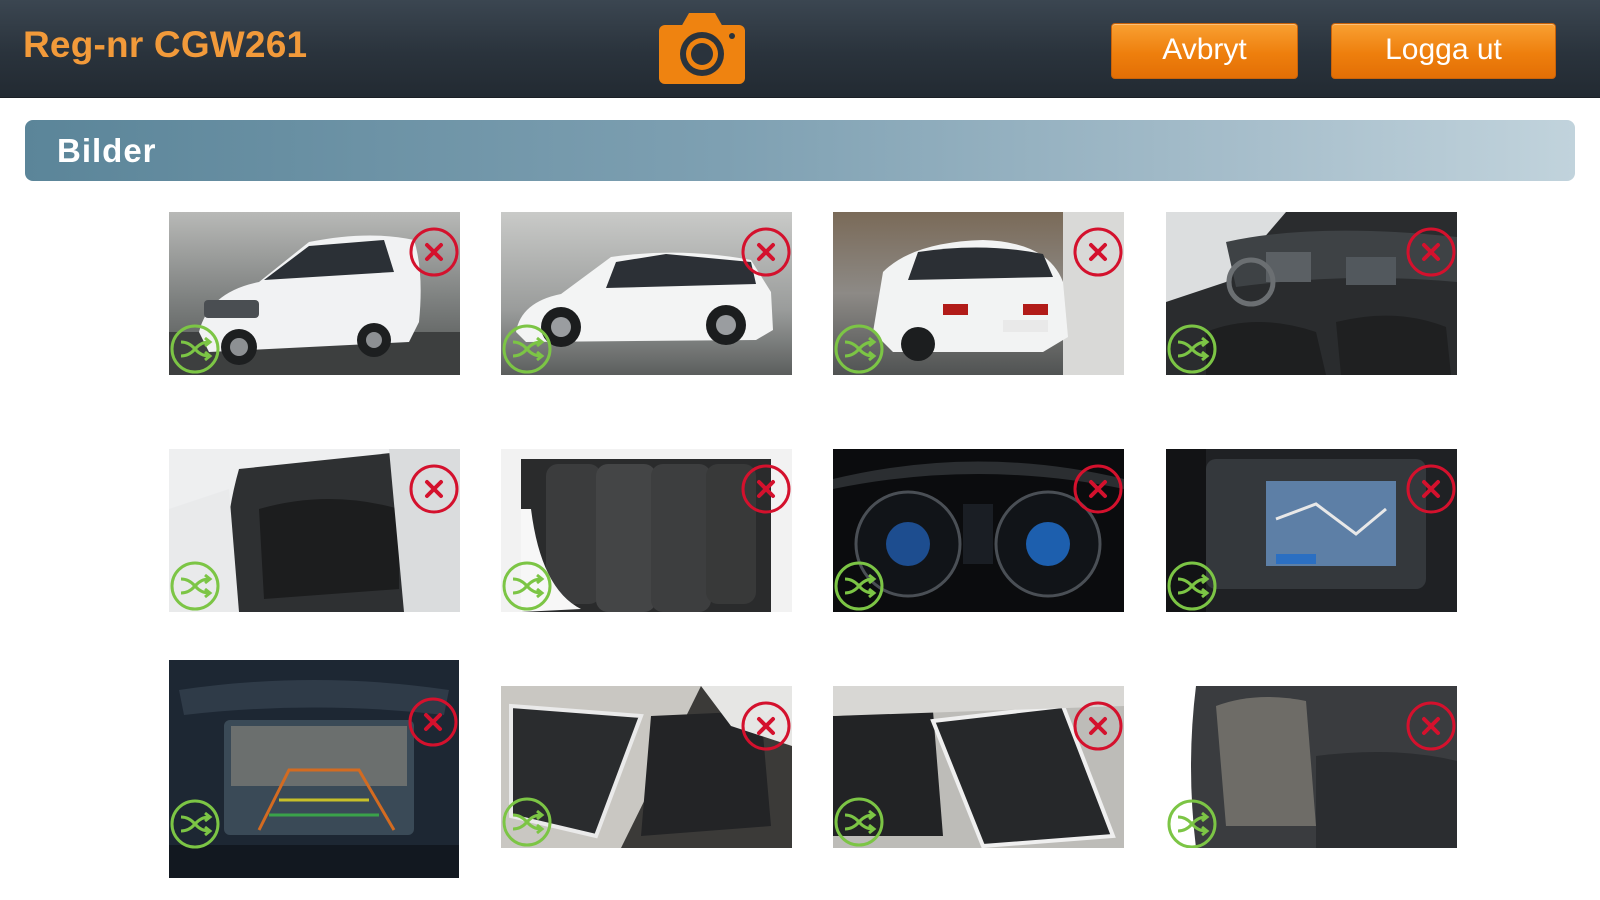 The height and width of the screenshot is (900, 1600). I want to click on top-bar: Reg-nr CGW261 Avbryt Logga ut, so click(800, 49).